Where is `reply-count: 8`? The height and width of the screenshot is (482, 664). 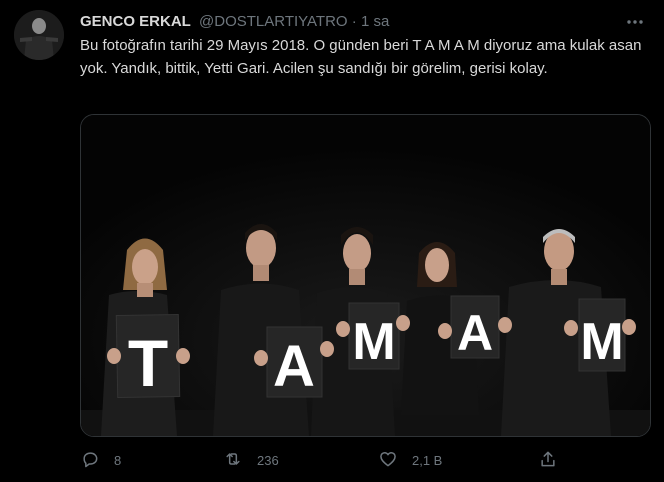 reply-count: 8 is located at coordinates (118, 460).